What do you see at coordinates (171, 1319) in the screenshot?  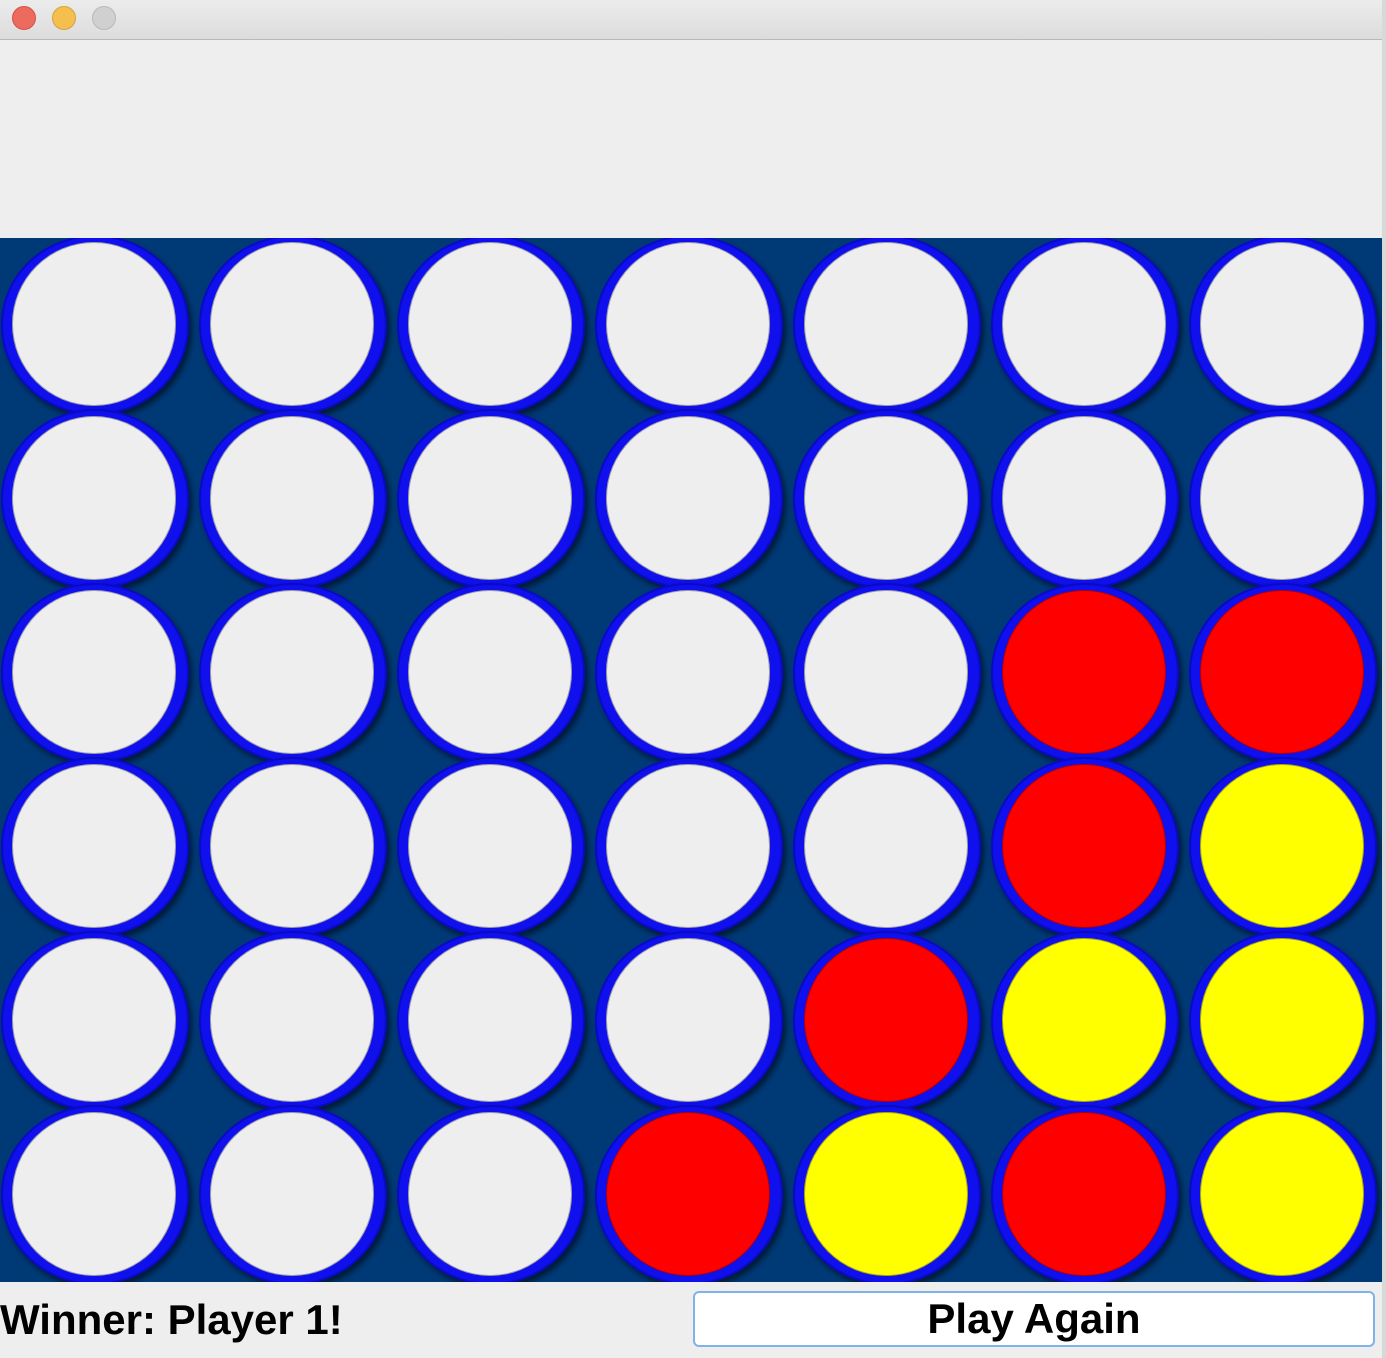 I see `winner-label: Winner: Player 1!` at bounding box center [171, 1319].